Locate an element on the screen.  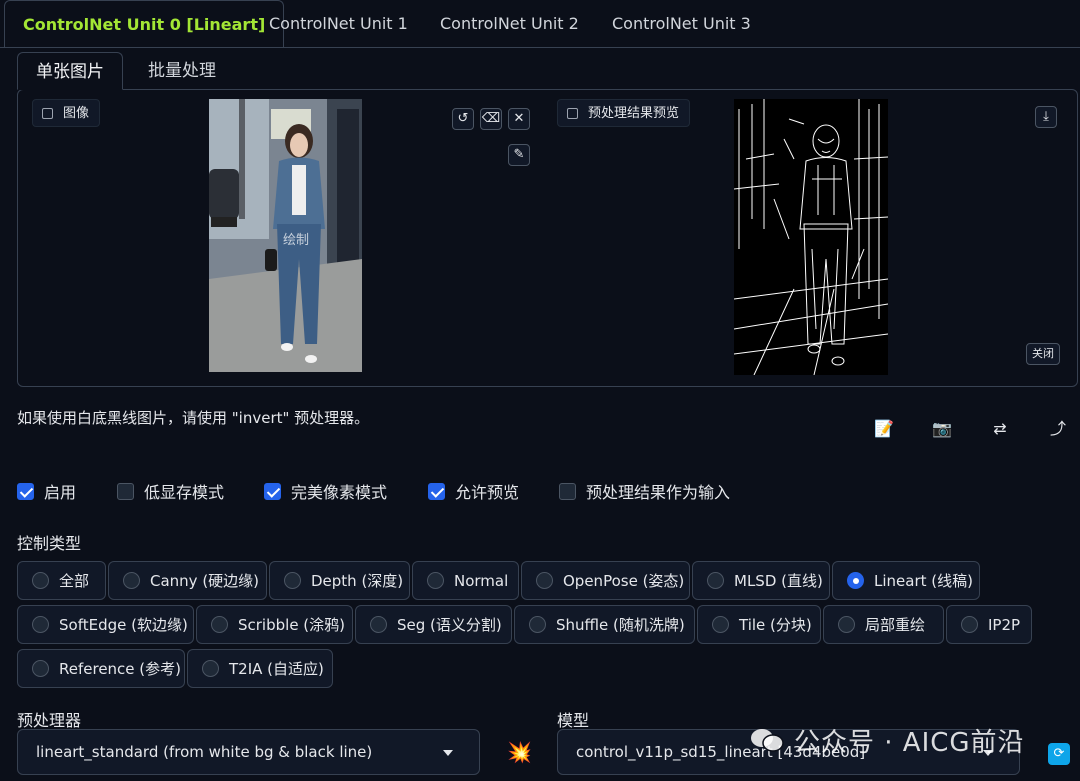
refresh-icon: ⟳ is located at coordinates (1059, 754).